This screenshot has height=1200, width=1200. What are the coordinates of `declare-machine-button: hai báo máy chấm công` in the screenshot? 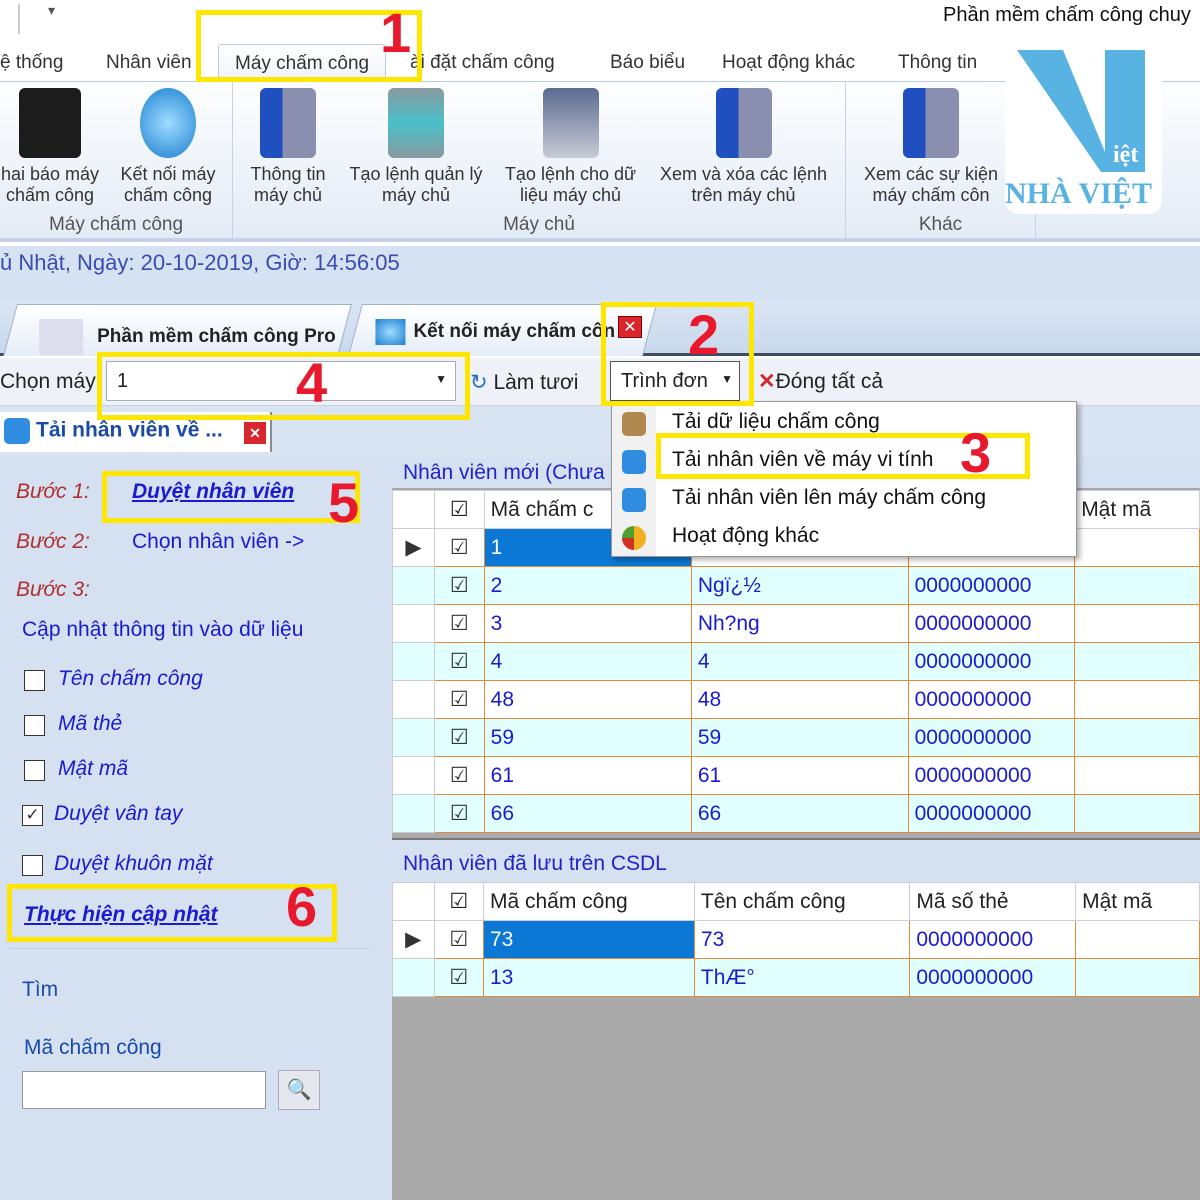 It's located at (55, 147).